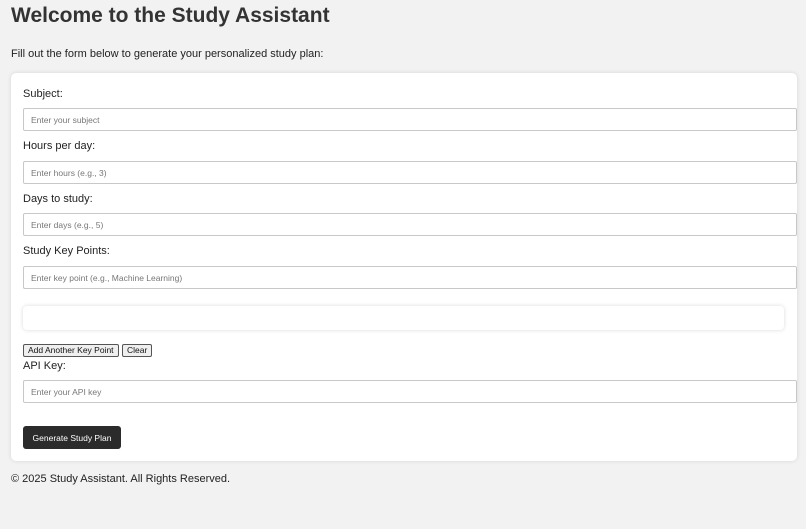 The width and height of the screenshot is (806, 529). What do you see at coordinates (403, 318) in the screenshot?
I see `key-points-list` at bounding box center [403, 318].